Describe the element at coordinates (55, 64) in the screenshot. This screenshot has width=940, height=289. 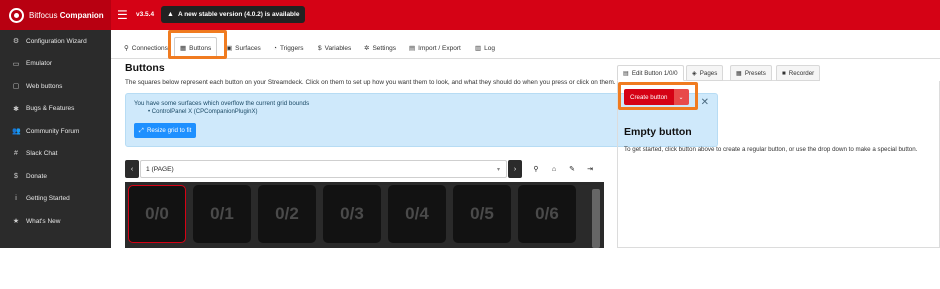
I see `sidebar-item-emulator: ▭ Emulator` at that location.